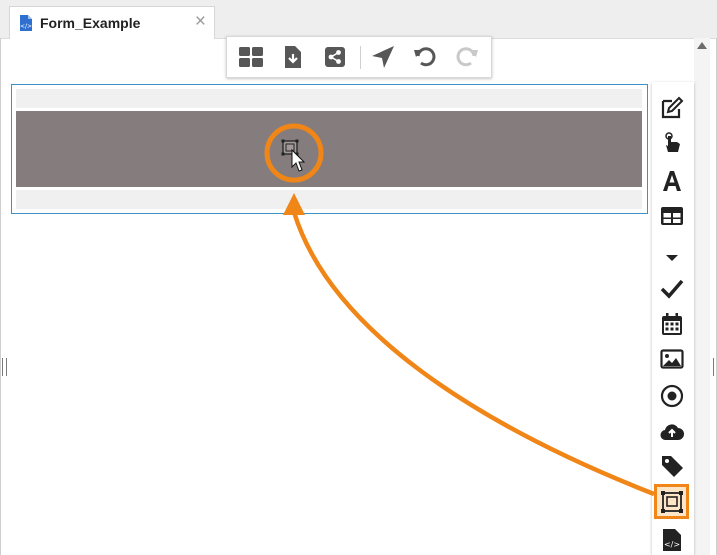 Image resolution: width=717 pixels, height=555 pixels. Describe the element at coordinates (90, 23) in the screenshot. I see `tab-title: Form_Example` at that location.